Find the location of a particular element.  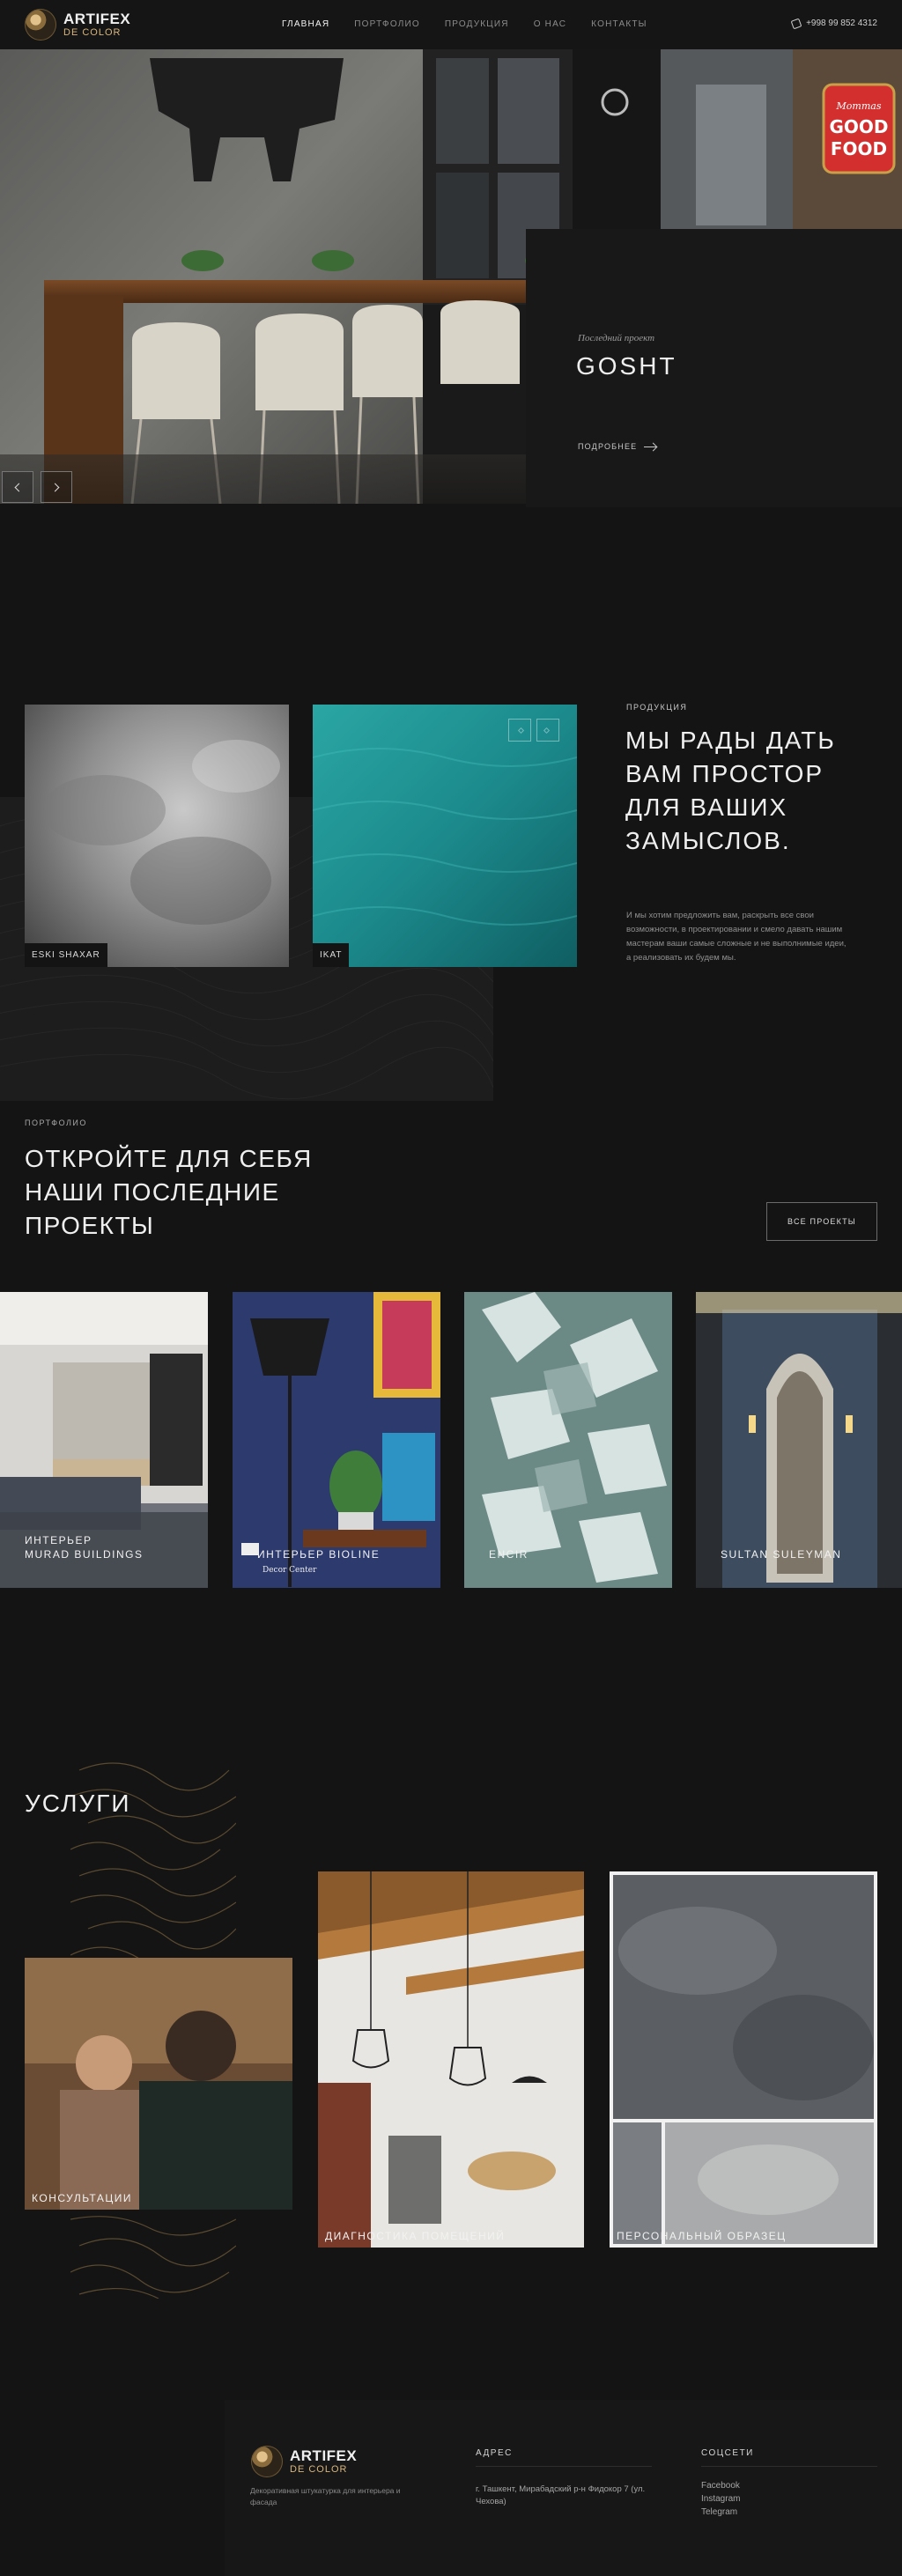

hero-prev-button is located at coordinates (17, 487).